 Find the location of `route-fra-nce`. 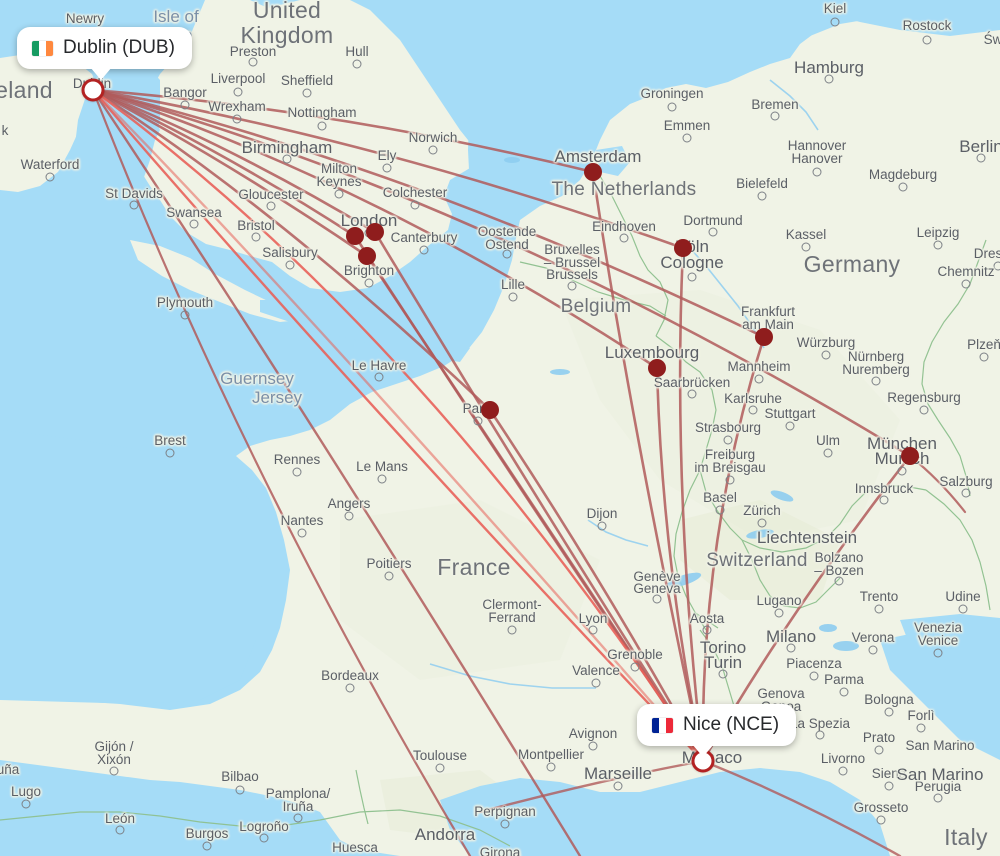

route-fra-nce is located at coordinates (733, 549).